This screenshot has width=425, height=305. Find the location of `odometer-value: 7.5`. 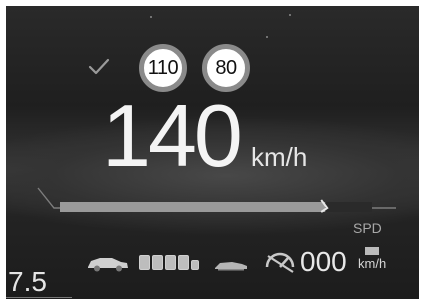

odometer-value: 7.5 is located at coordinates (27, 281).